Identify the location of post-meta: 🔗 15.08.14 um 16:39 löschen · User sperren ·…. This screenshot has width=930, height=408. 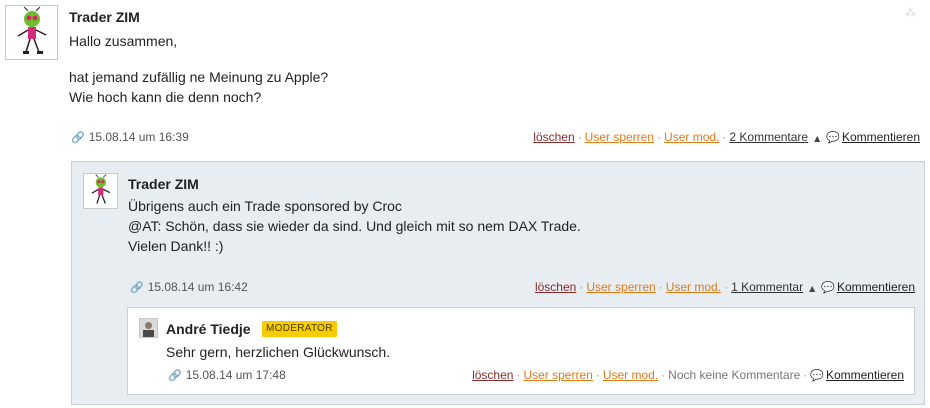
(495, 137).